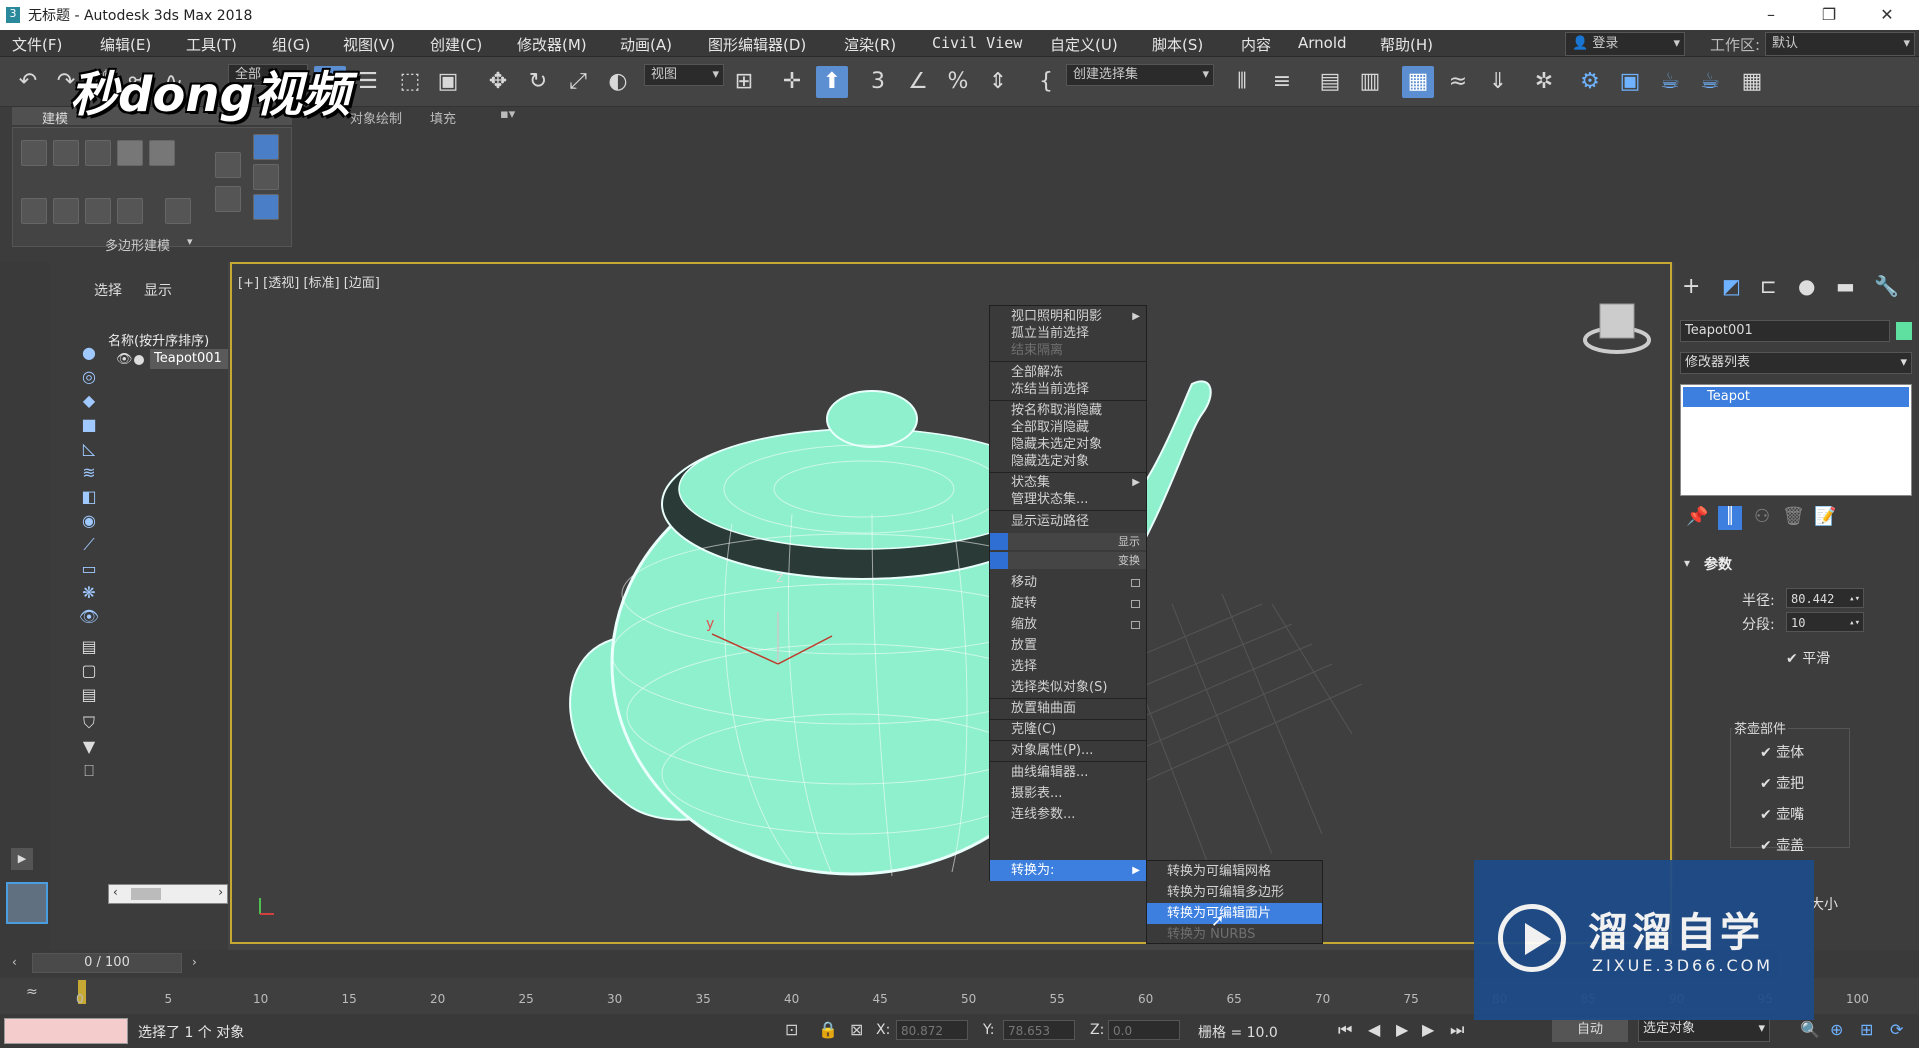 This screenshot has width=1919, height=1048. Describe the element at coordinates (1617, 328) in the screenshot. I see `viewcube` at that location.